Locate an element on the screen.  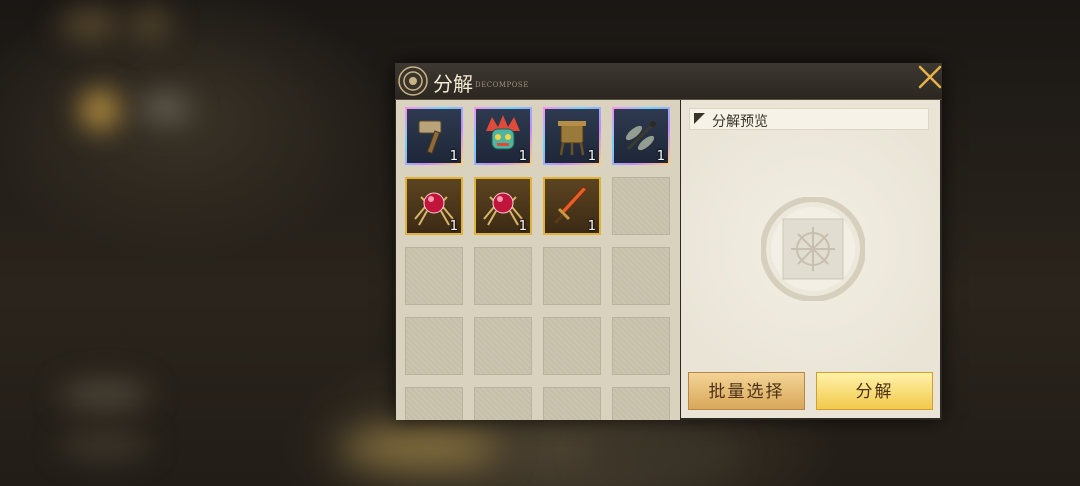
dialog-title: 分解 is located at coordinates (453, 84).